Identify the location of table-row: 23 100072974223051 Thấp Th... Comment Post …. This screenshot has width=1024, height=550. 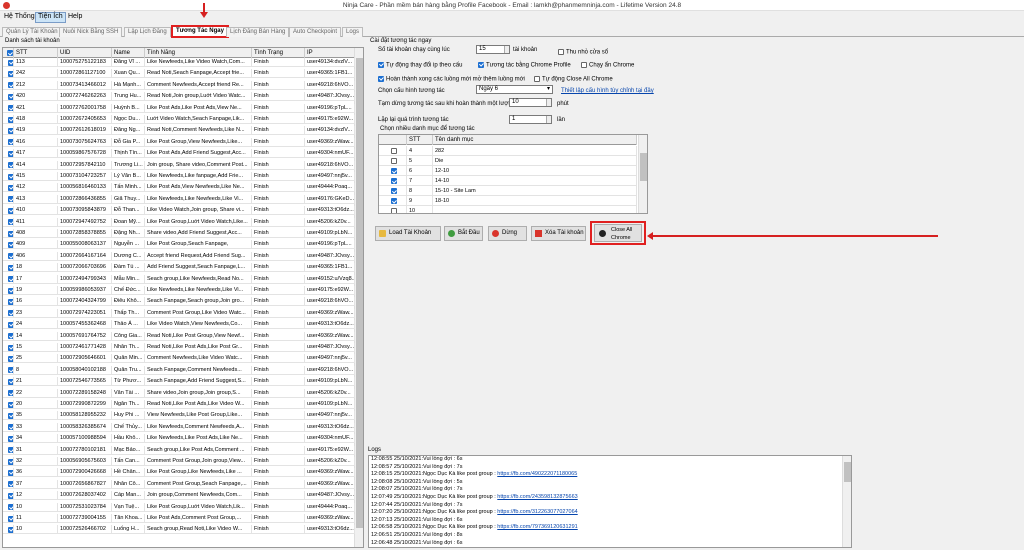
(179, 313).